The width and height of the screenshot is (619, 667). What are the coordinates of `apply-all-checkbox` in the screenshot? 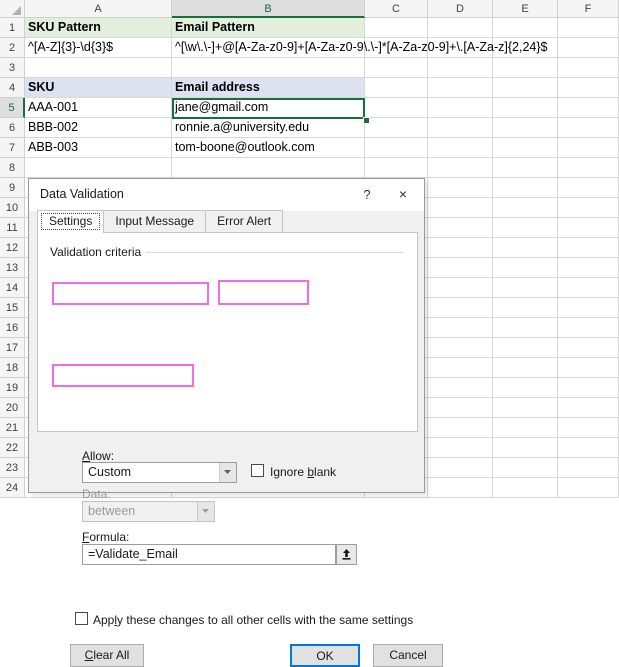 It's located at (81, 618).